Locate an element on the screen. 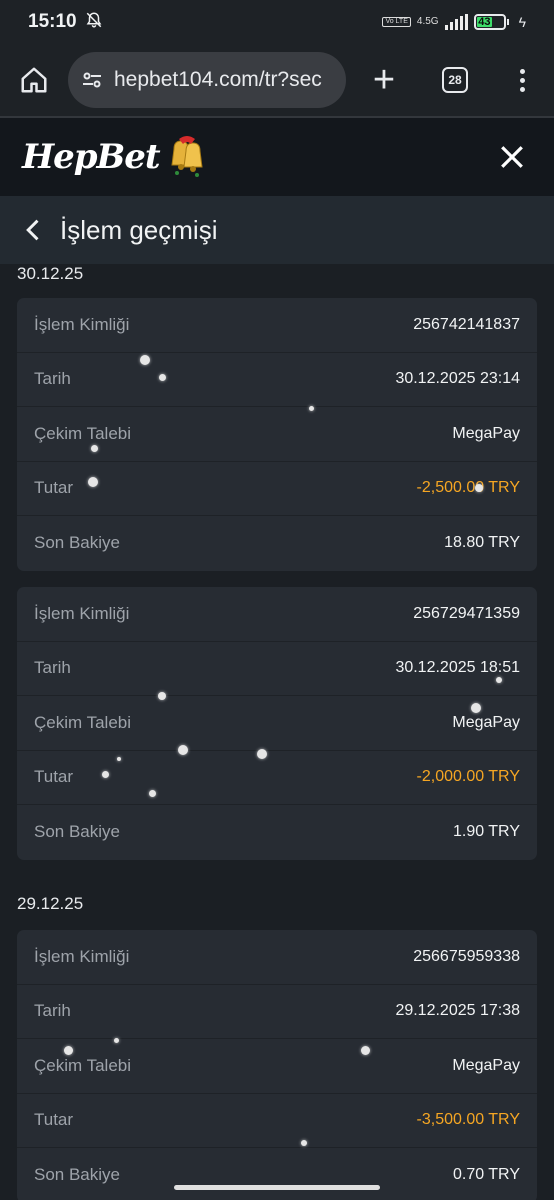 This screenshot has height=1200, width=554. home-icon is located at coordinates (34, 80).